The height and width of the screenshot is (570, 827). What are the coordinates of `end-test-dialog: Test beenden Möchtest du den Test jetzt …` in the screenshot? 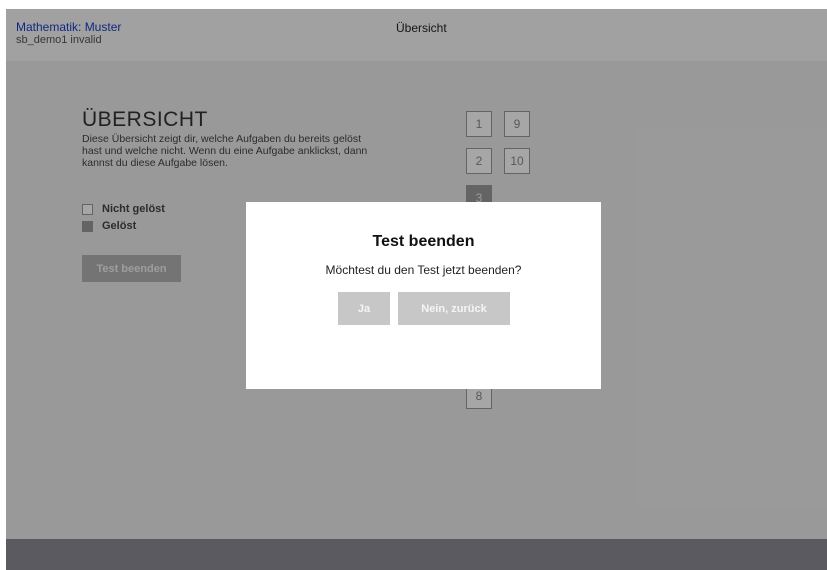 It's located at (423, 295).